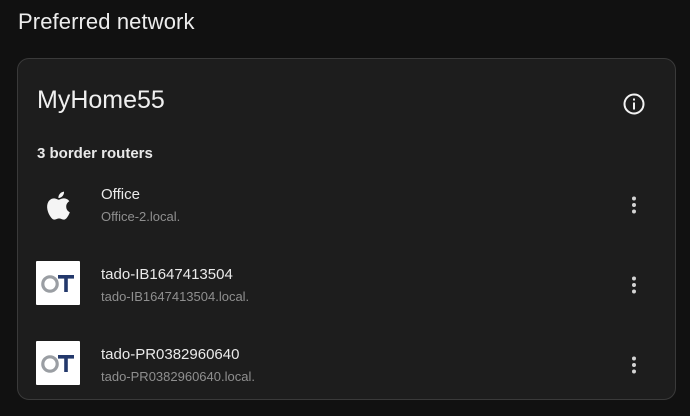  Describe the element at coordinates (175, 296) in the screenshot. I see `router-host: tado-IB1647413504.local.` at that location.